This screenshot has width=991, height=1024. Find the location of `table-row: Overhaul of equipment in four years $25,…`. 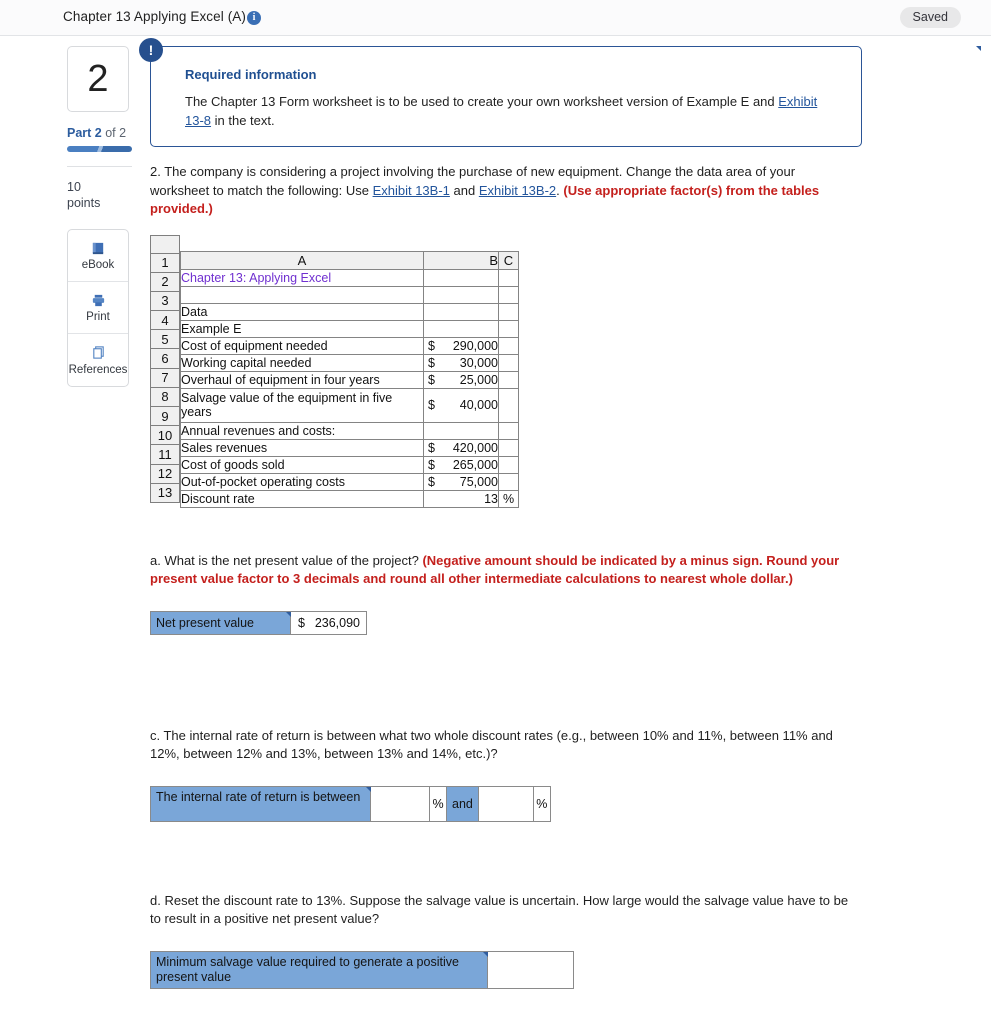

table-row: Overhaul of equipment in four years $25,… is located at coordinates (349, 379).